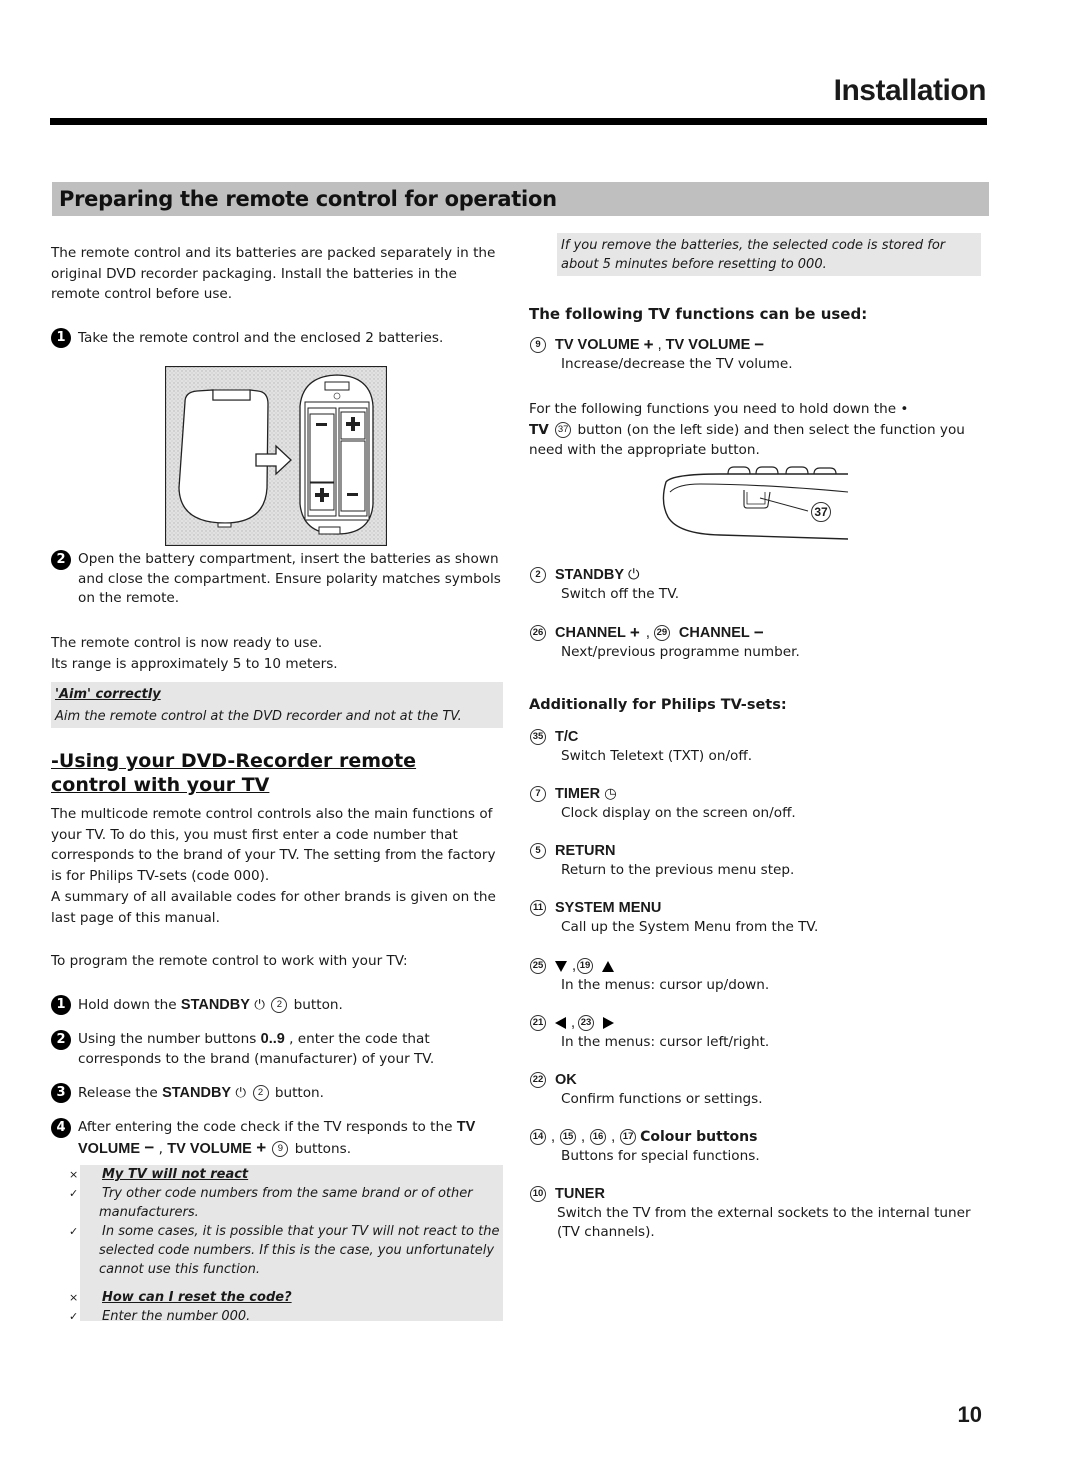 This screenshot has width=1080, height=1473. I want to click on function-label: STANDBY, so click(590, 575).